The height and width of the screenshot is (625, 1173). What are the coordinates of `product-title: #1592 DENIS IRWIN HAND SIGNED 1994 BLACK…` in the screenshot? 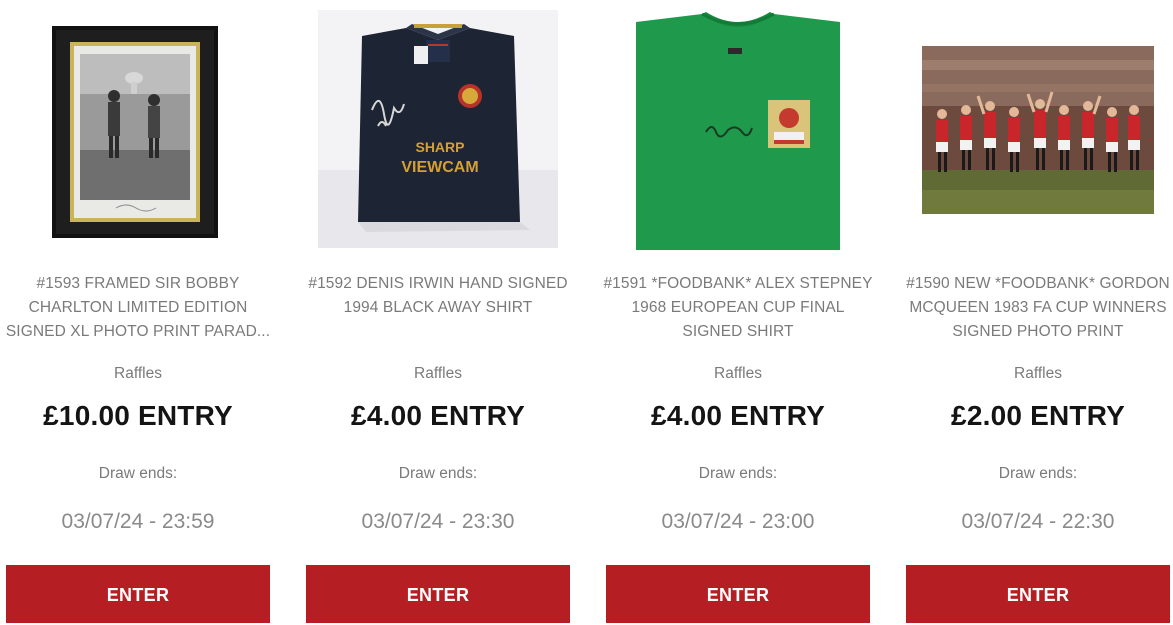 It's located at (438, 296).